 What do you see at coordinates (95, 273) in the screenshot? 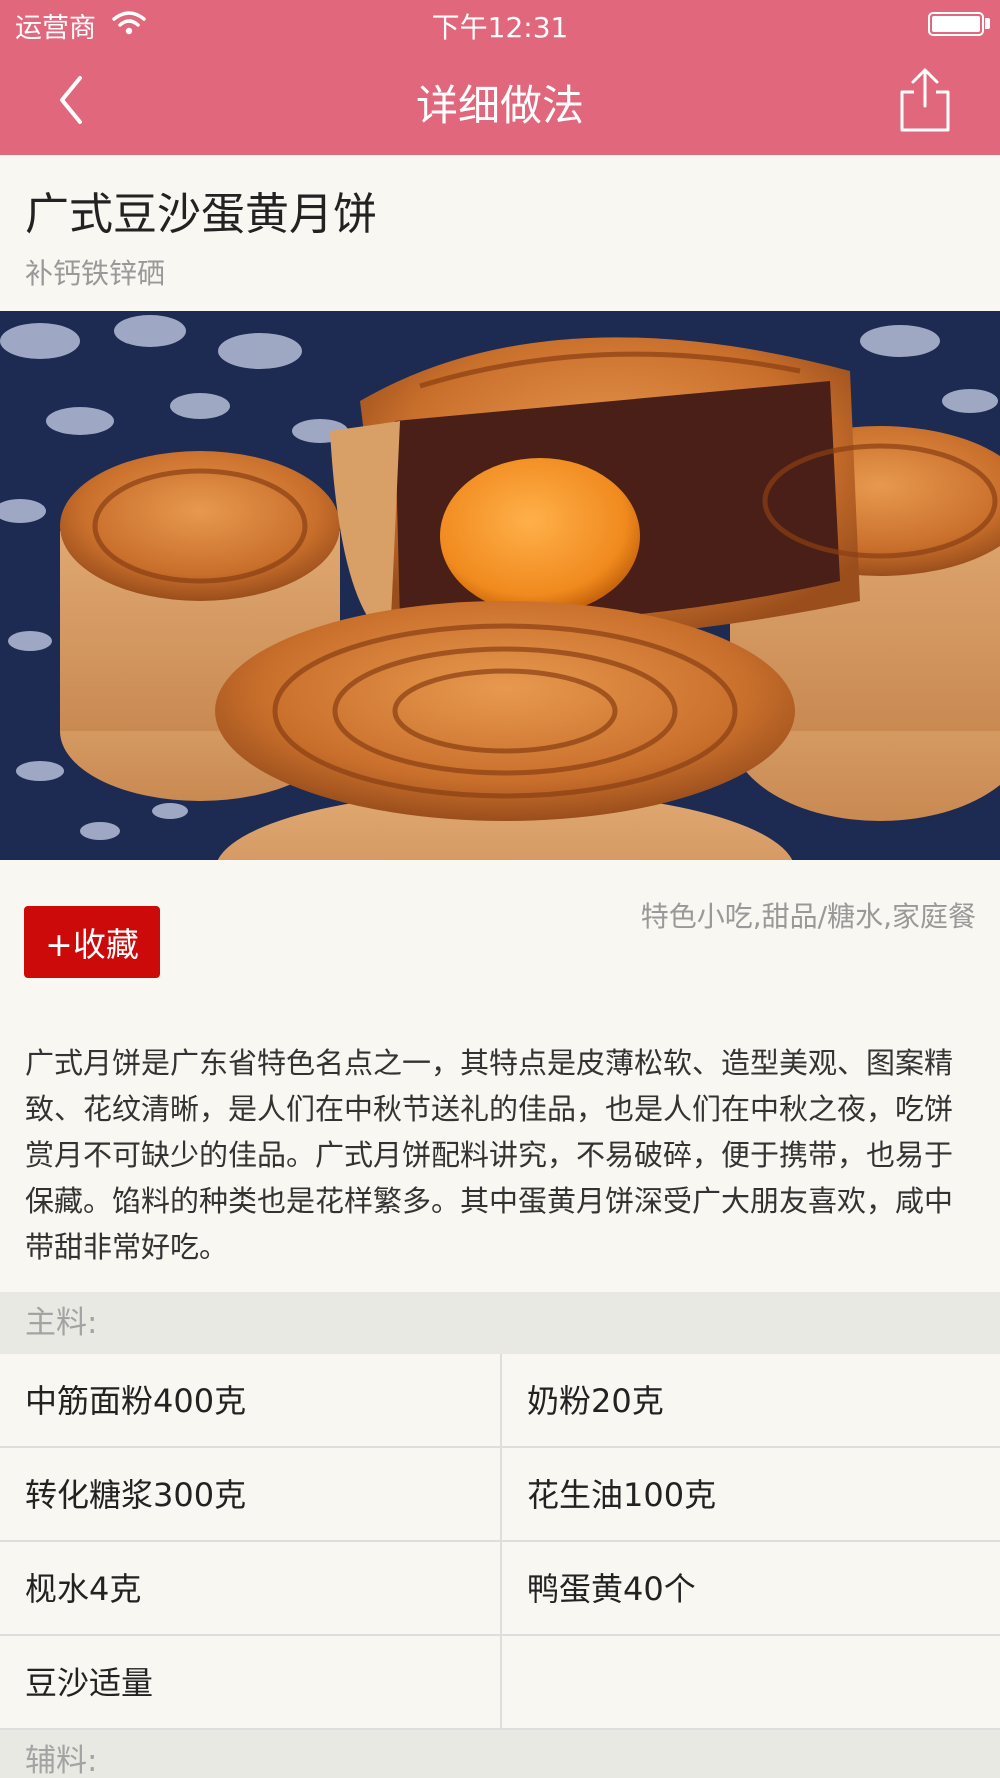
I see `recipe-subtitle: 补钙铁锌硒` at bounding box center [95, 273].